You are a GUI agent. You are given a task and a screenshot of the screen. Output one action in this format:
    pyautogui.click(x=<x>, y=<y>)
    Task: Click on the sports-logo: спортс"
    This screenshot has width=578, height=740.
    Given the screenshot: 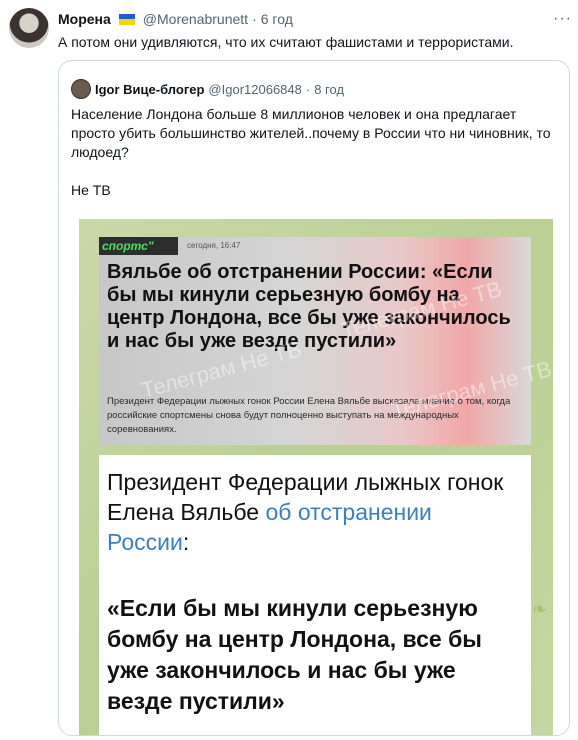 What is the action you would take?
    pyautogui.click(x=138, y=246)
    